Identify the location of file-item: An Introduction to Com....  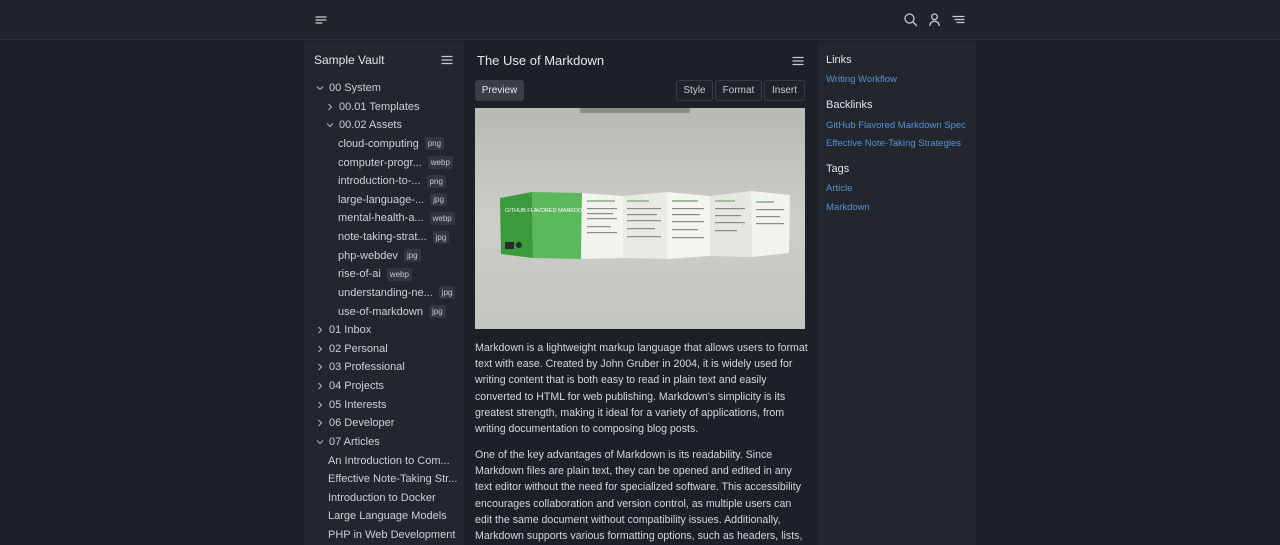
(389, 461).